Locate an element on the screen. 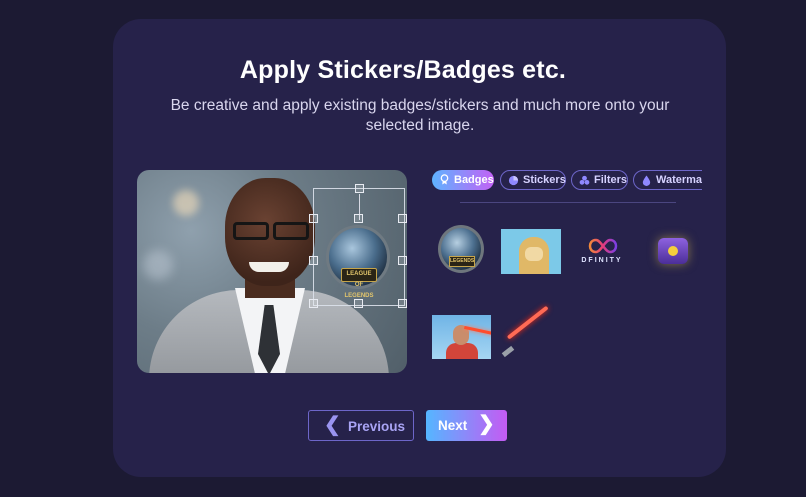  portrait-smile is located at coordinates (269, 267).